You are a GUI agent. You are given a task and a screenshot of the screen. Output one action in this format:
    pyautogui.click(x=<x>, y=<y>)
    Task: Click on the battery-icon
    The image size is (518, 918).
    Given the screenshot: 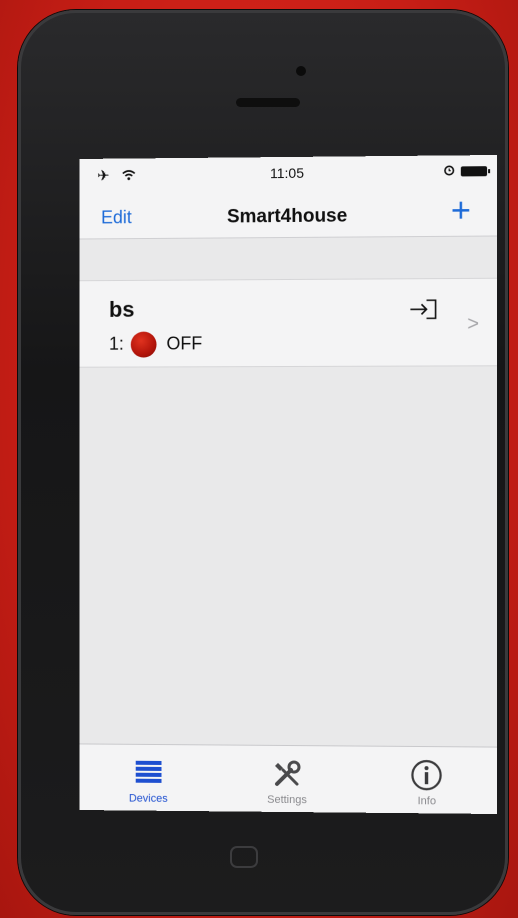 What is the action you would take?
    pyautogui.click(x=474, y=170)
    